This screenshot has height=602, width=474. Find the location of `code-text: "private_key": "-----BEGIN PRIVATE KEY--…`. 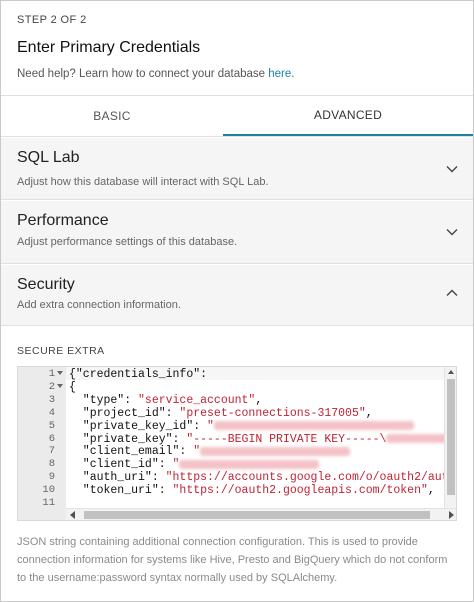

code-text: "private_key": "-----BEGIN PRIVATE KEY--… is located at coordinates (262, 439).